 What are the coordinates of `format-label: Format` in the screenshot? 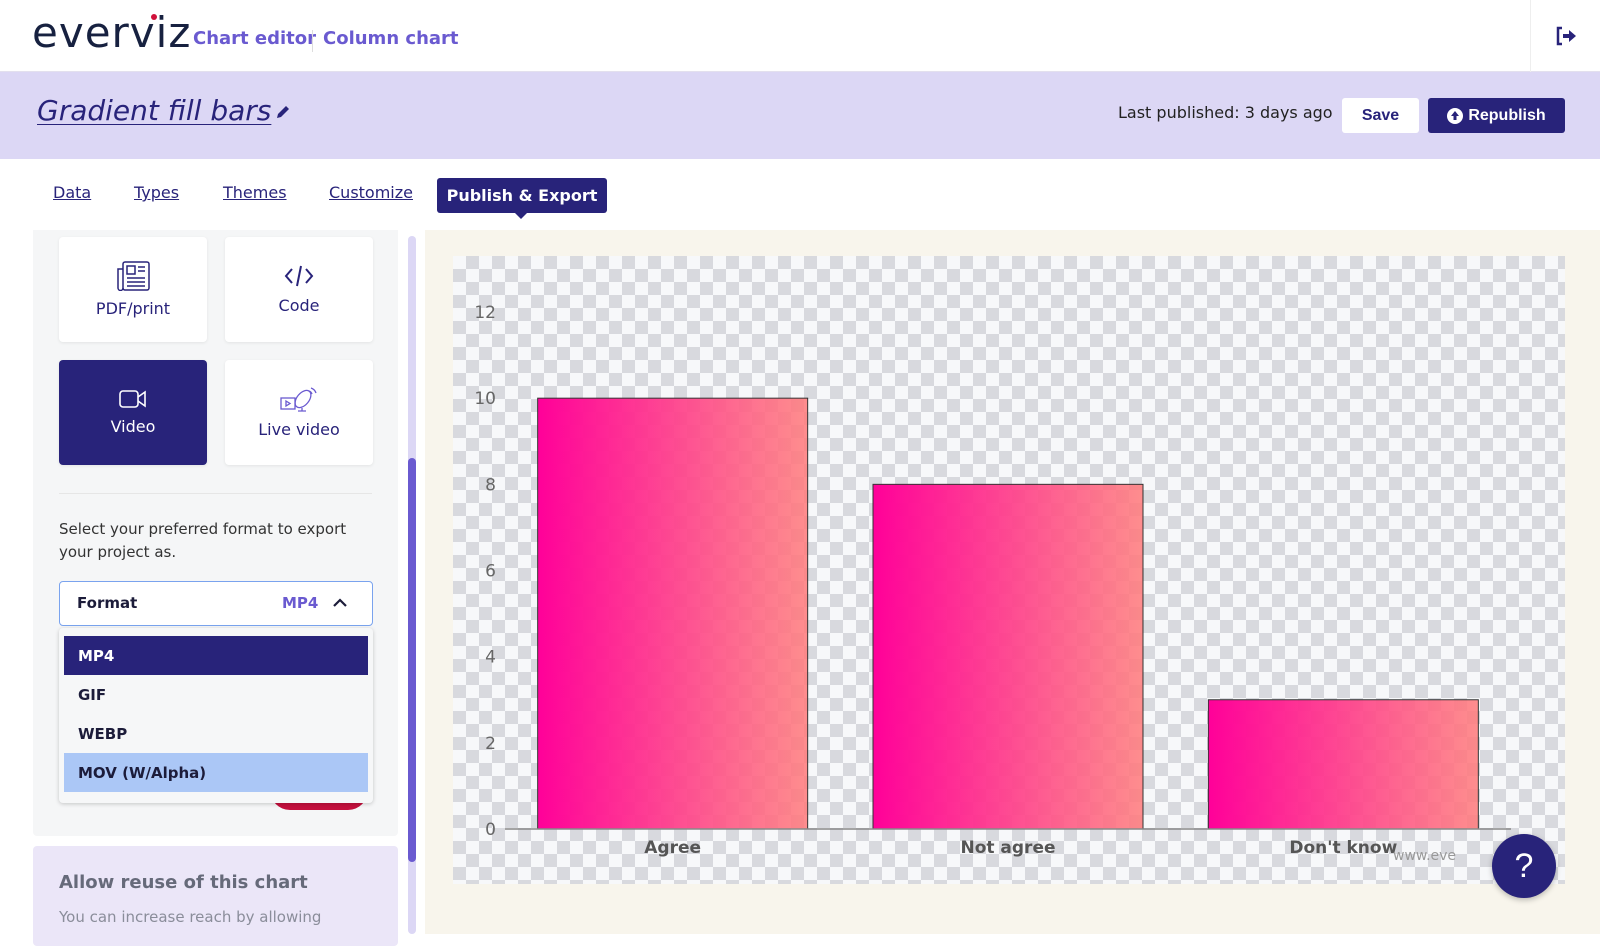 It's located at (107, 603).